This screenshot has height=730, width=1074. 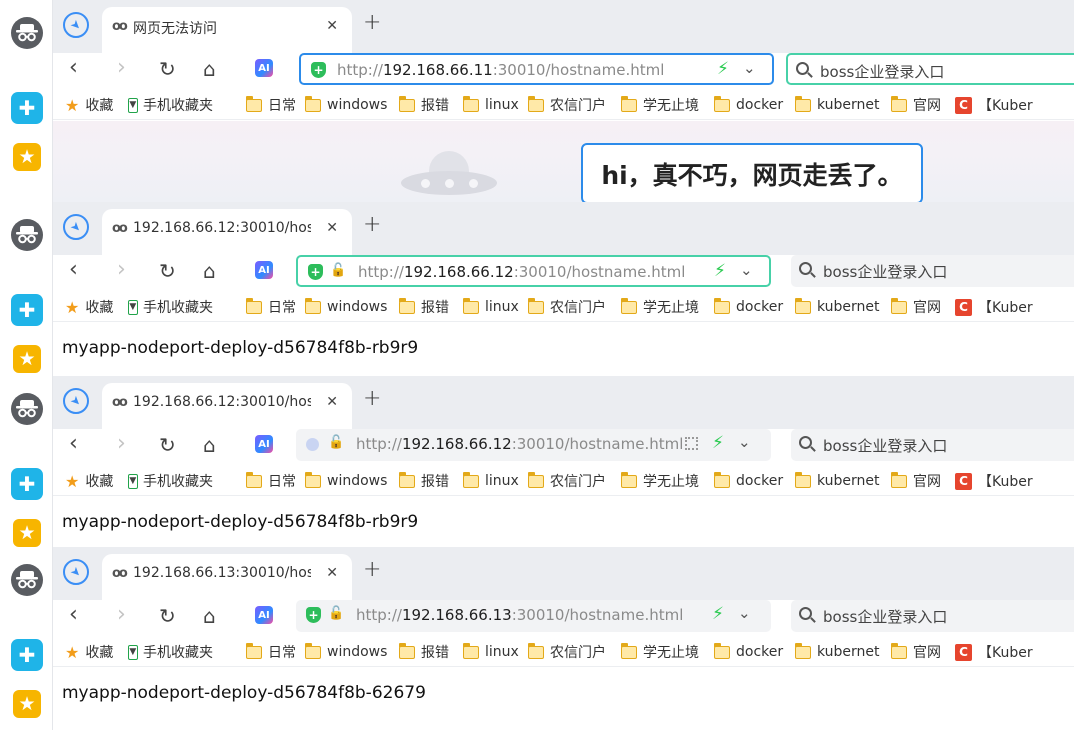 I want to click on loading-icon, so click(x=312, y=444).